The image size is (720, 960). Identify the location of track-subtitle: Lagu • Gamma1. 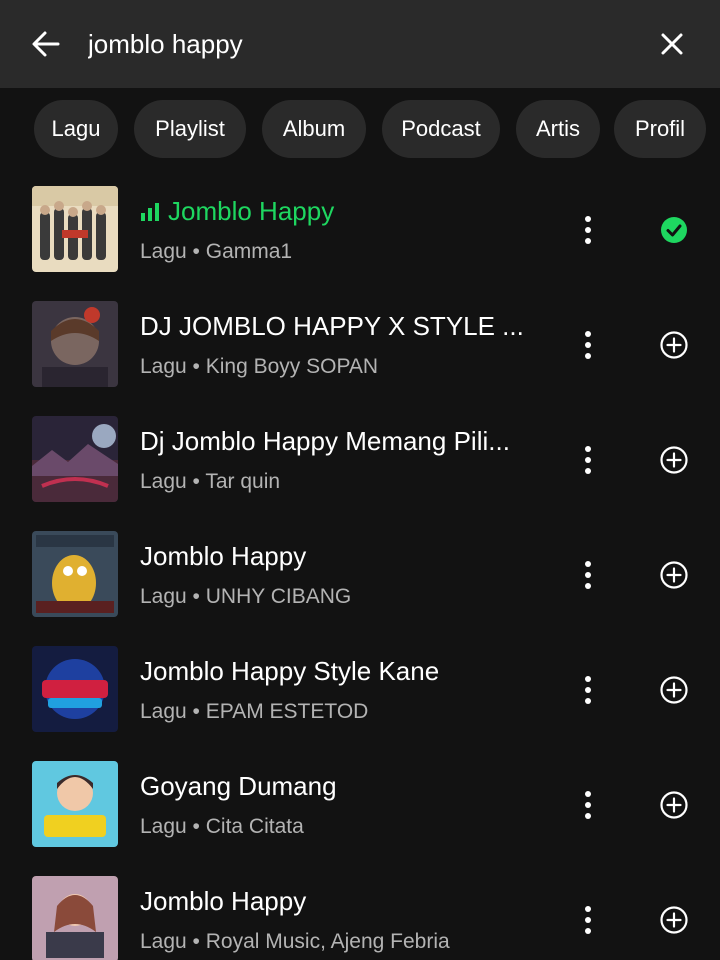
(216, 251).